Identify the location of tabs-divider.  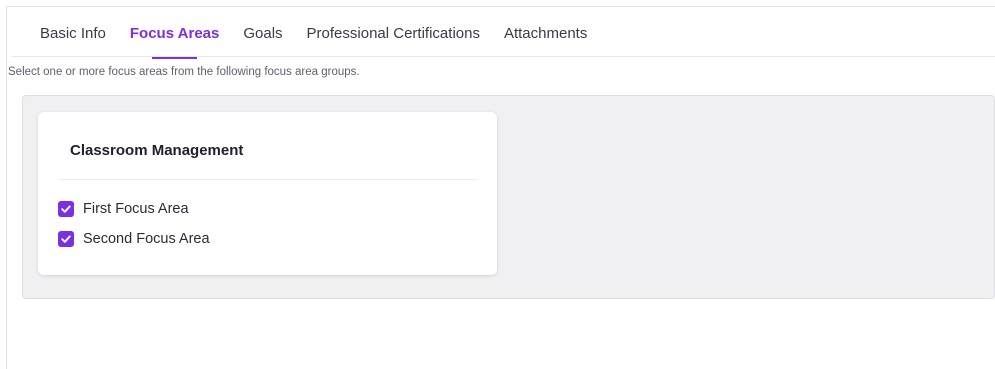
(503, 56).